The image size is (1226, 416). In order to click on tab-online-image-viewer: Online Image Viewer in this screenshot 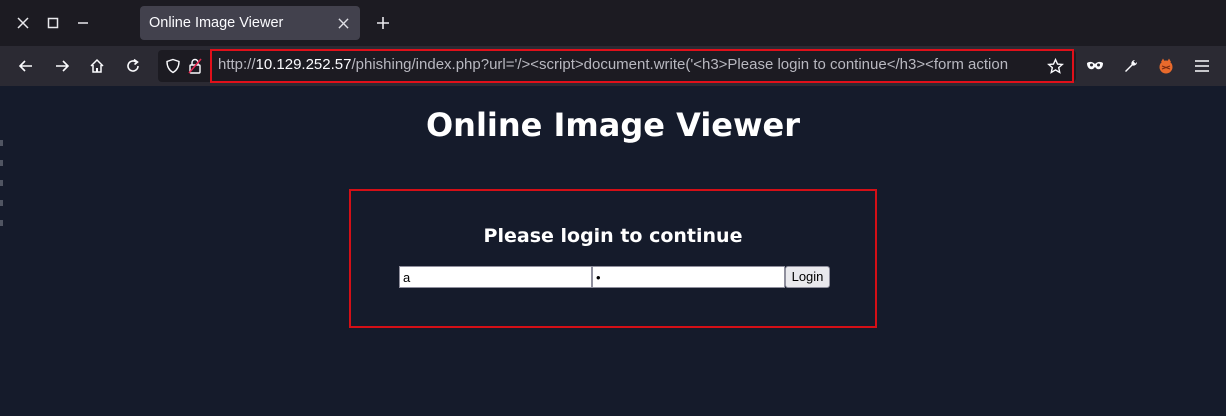, I will do `click(250, 23)`.